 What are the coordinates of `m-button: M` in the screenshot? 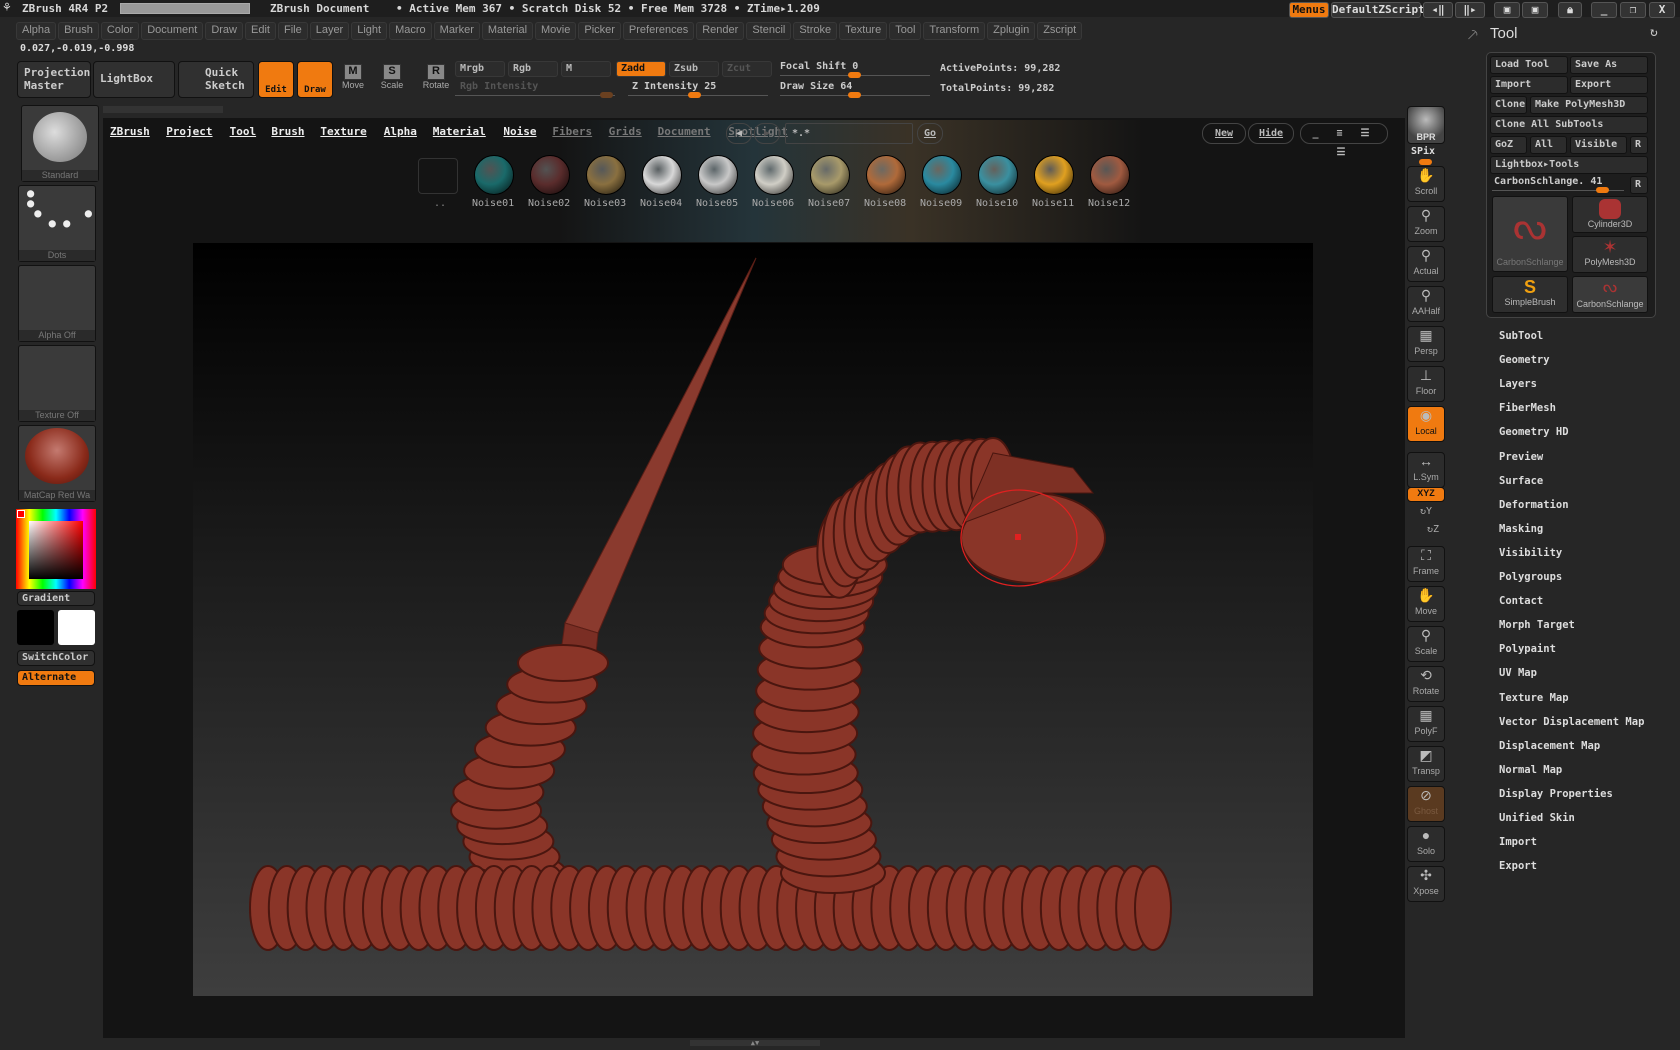 It's located at (586, 69).